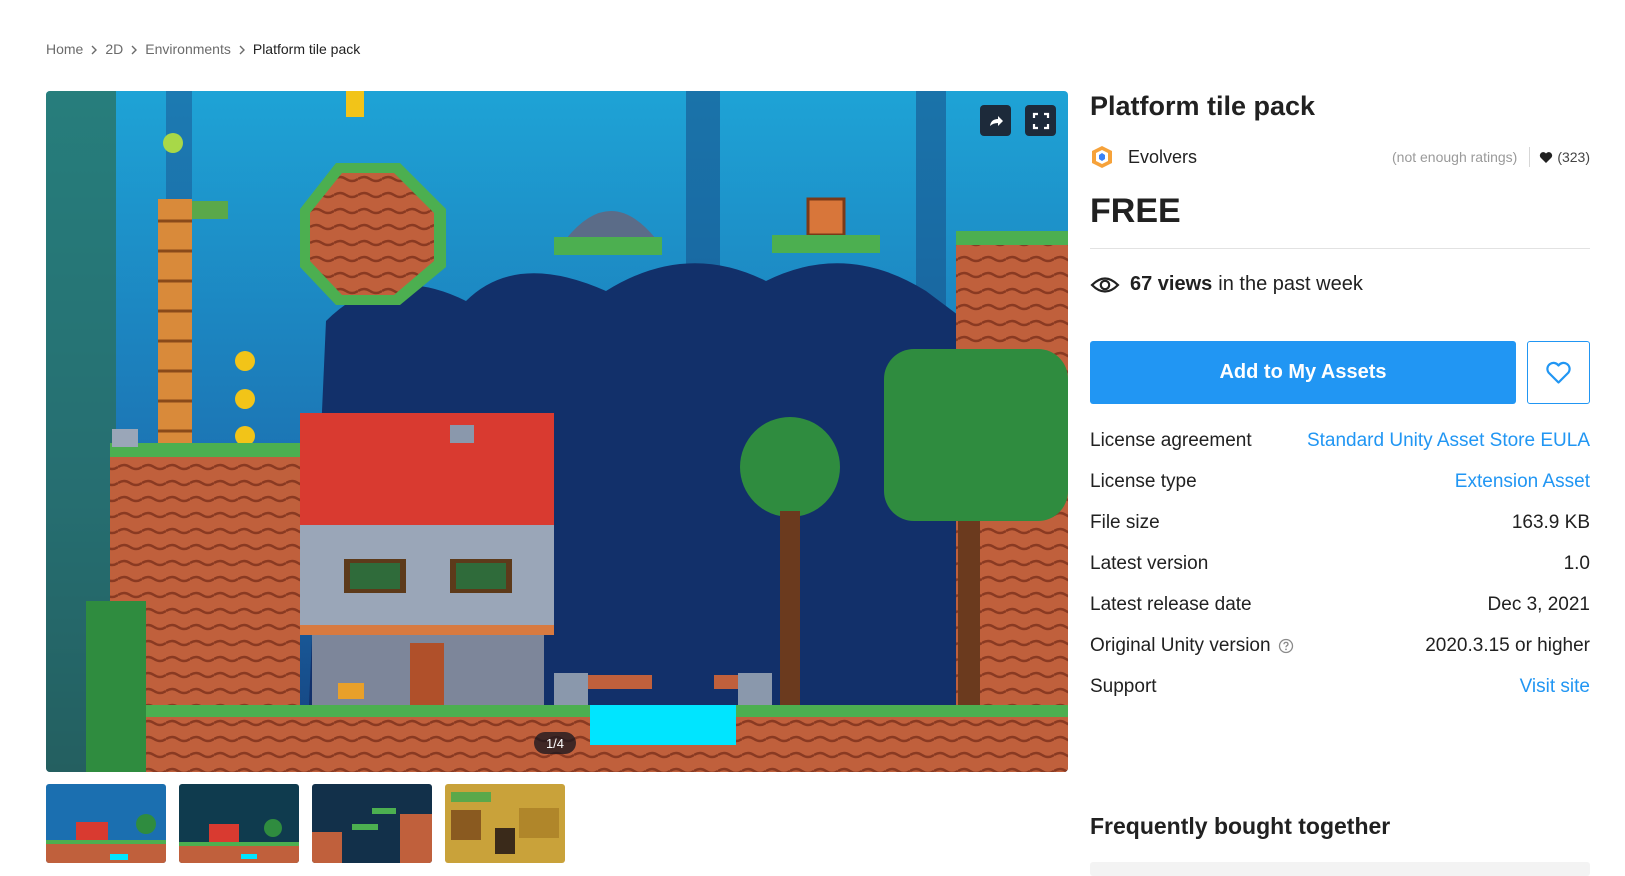 Image resolution: width=1625 pixels, height=876 pixels. I want to click on help-circle-icon, so click(1286, 646).